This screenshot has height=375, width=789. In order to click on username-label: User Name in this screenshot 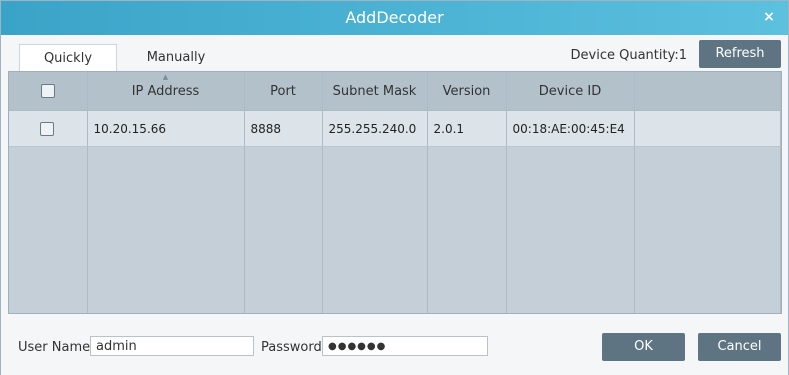, I will do `click(54, 347)`.